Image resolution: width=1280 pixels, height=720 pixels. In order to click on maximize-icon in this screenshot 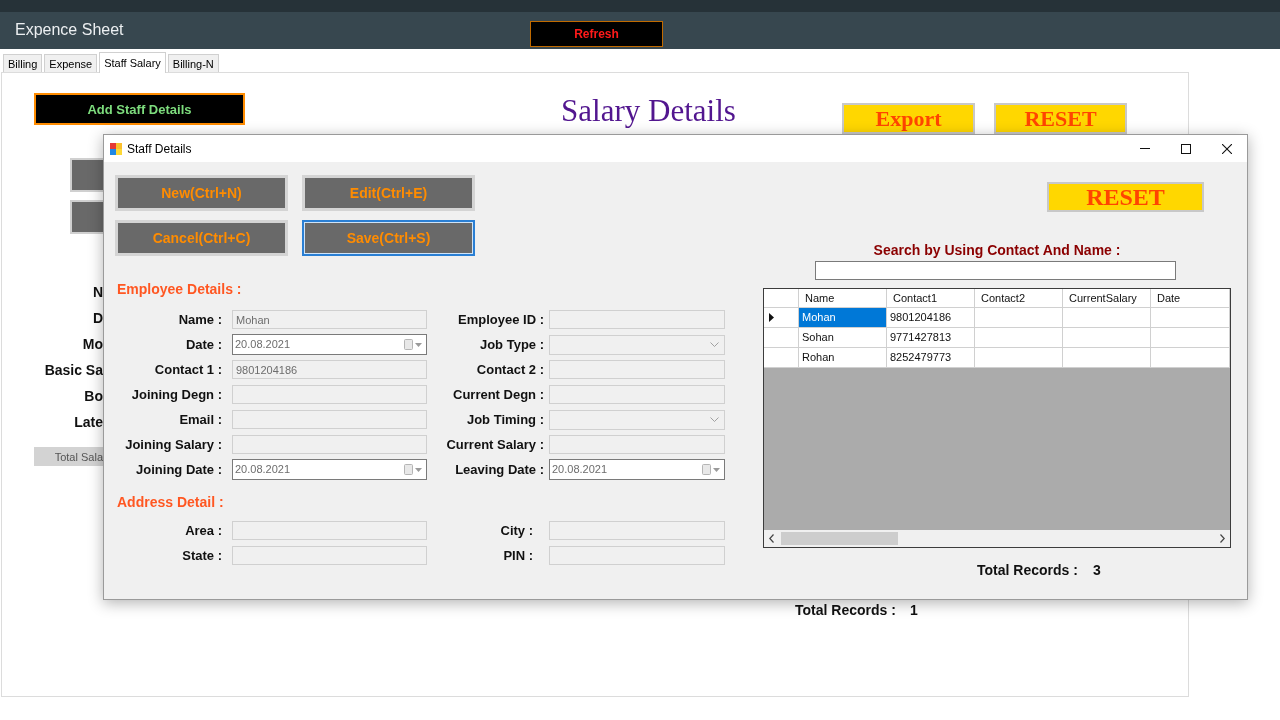, I will do `click(1185, 148)`.